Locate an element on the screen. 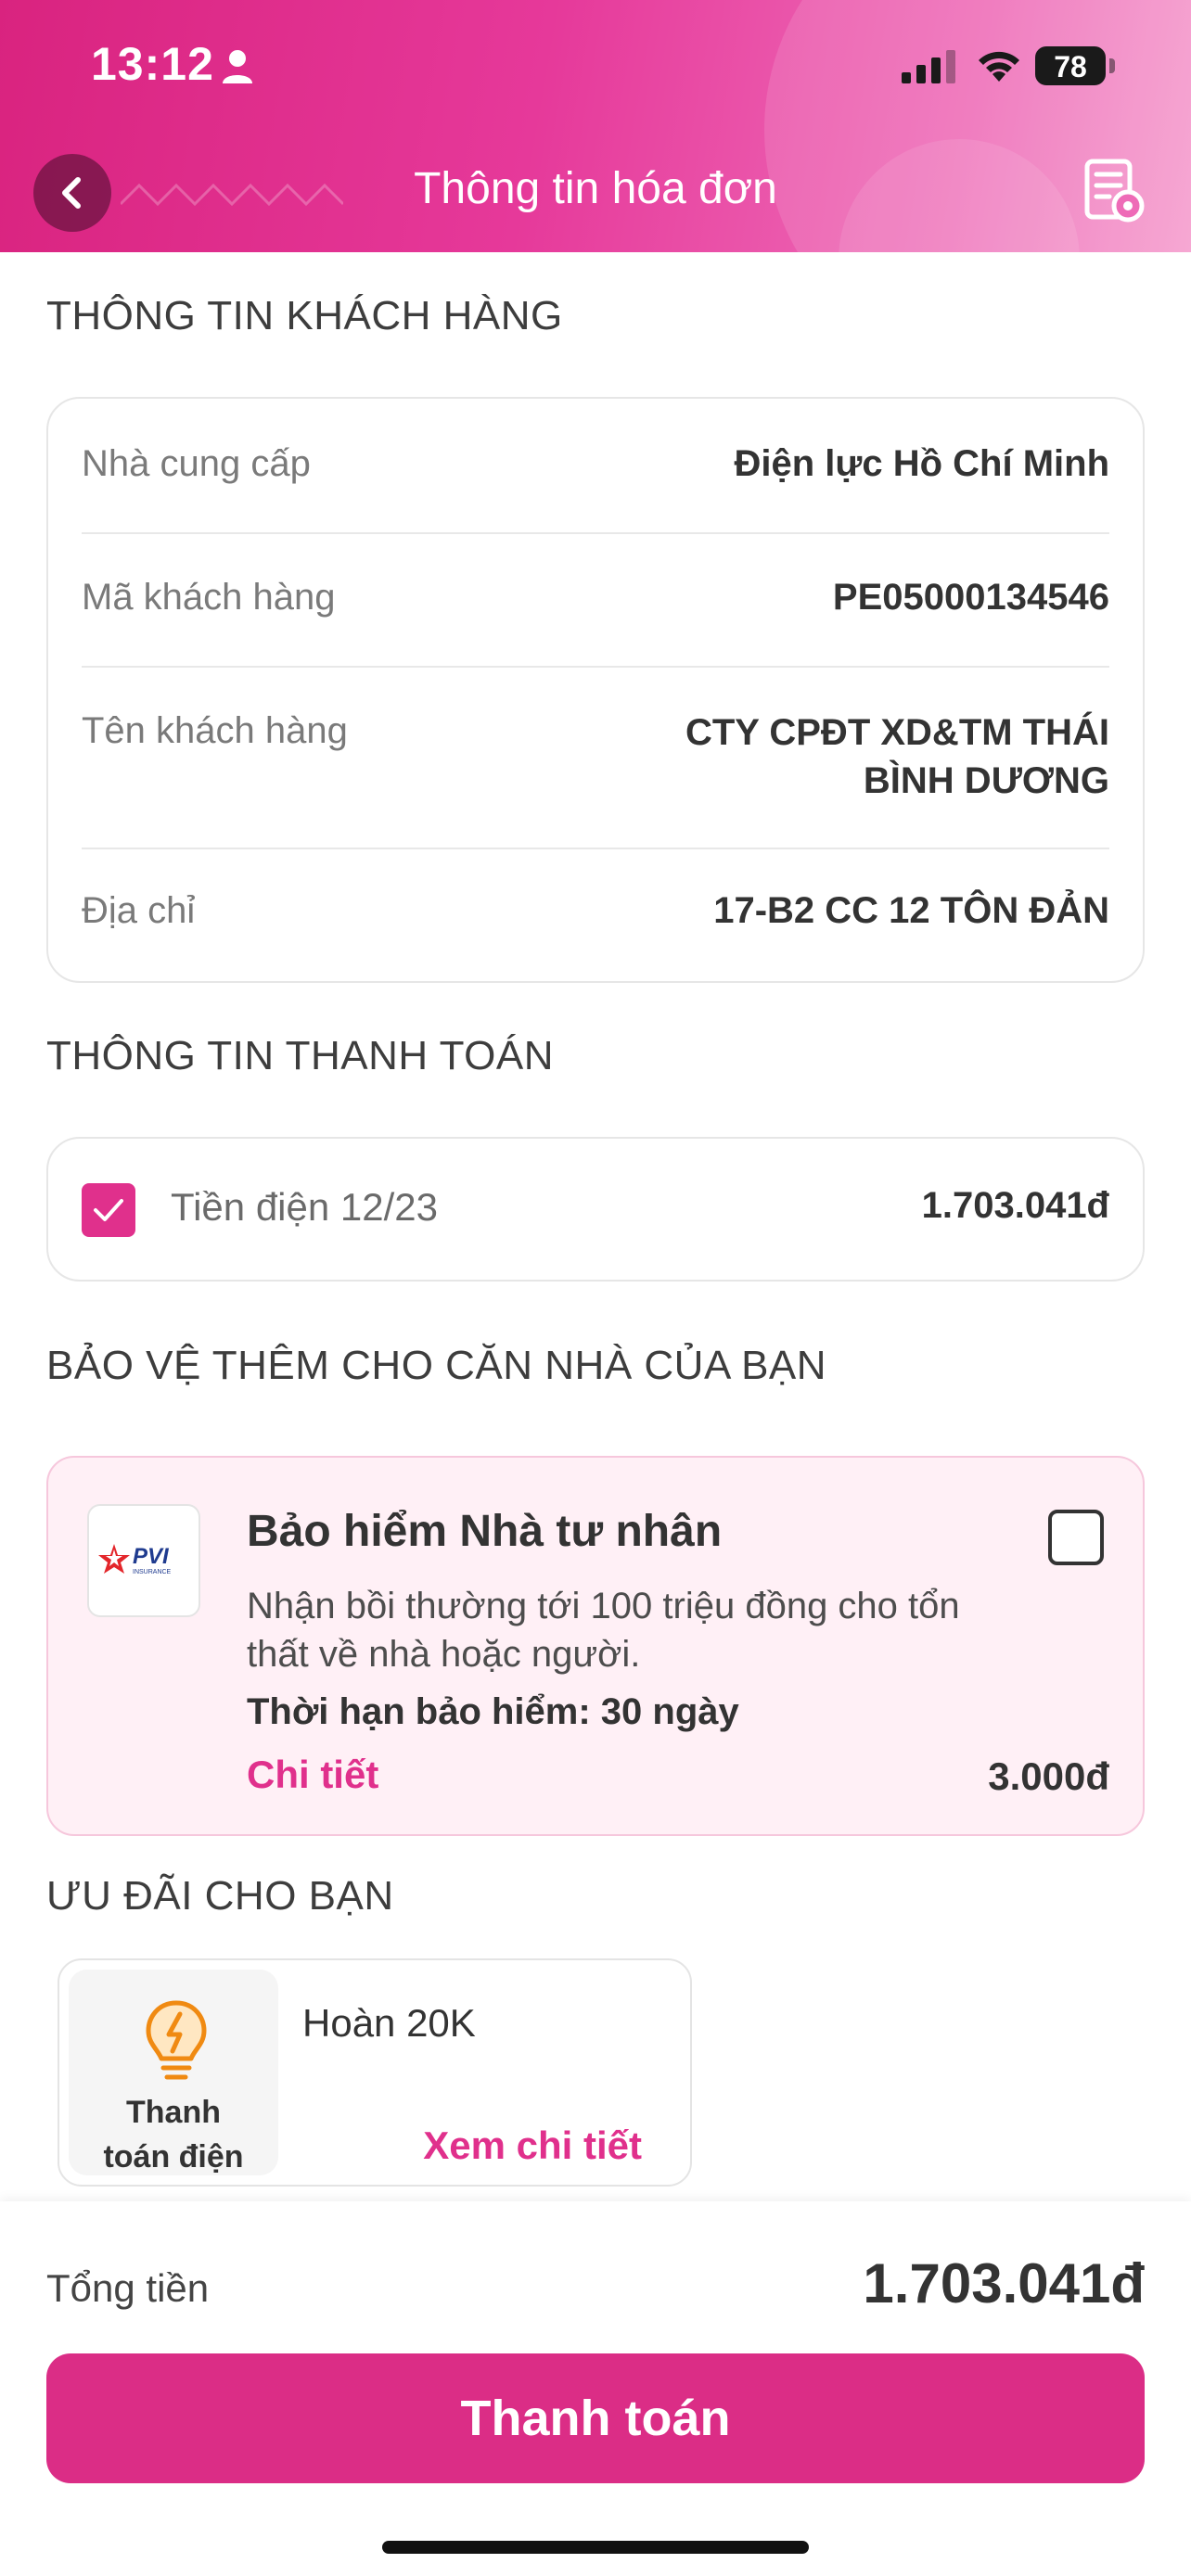 Image resolution: width=1191 pixels, height=2576 pixels. insurance-term: Thời hạn bảo hiểm: 30 ngày is located at coordinates (493, 1712).